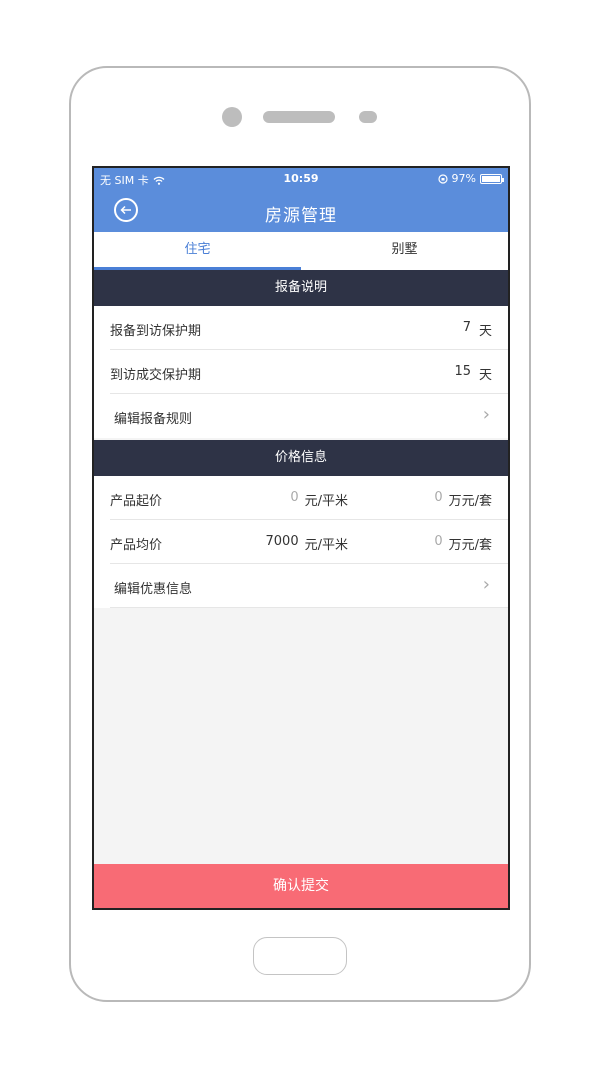 The image size is (600, 1067). What do you see at coordinates (301, 458) in the screenshot?
I see `section-header-price: 价格信息` at bounding box center [301, 458].